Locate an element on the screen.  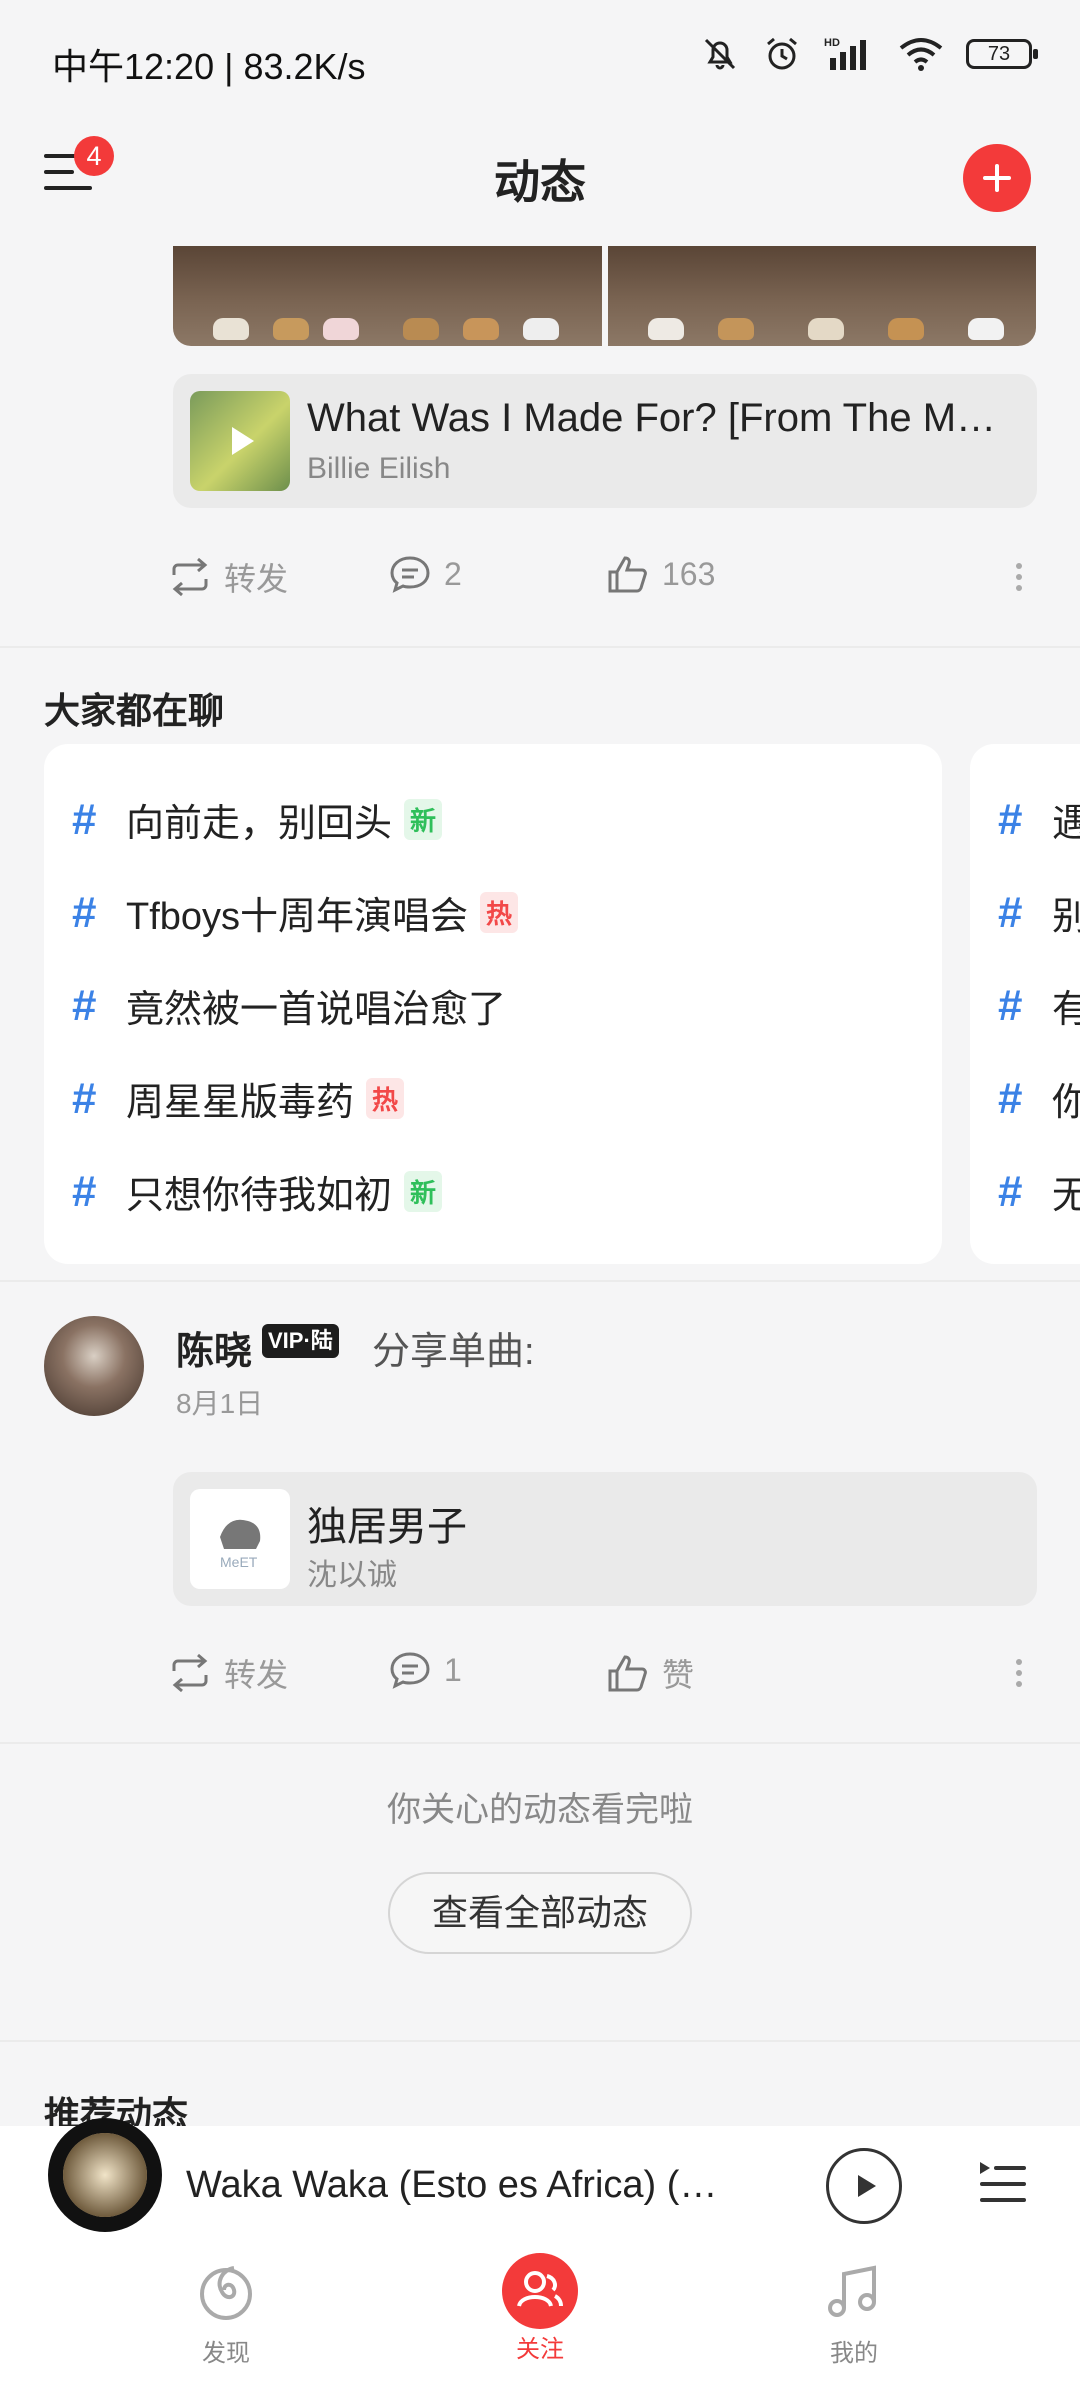
topic-item: # 竟然被一首说唱治愈了 is located at coordinates (289, 1005).